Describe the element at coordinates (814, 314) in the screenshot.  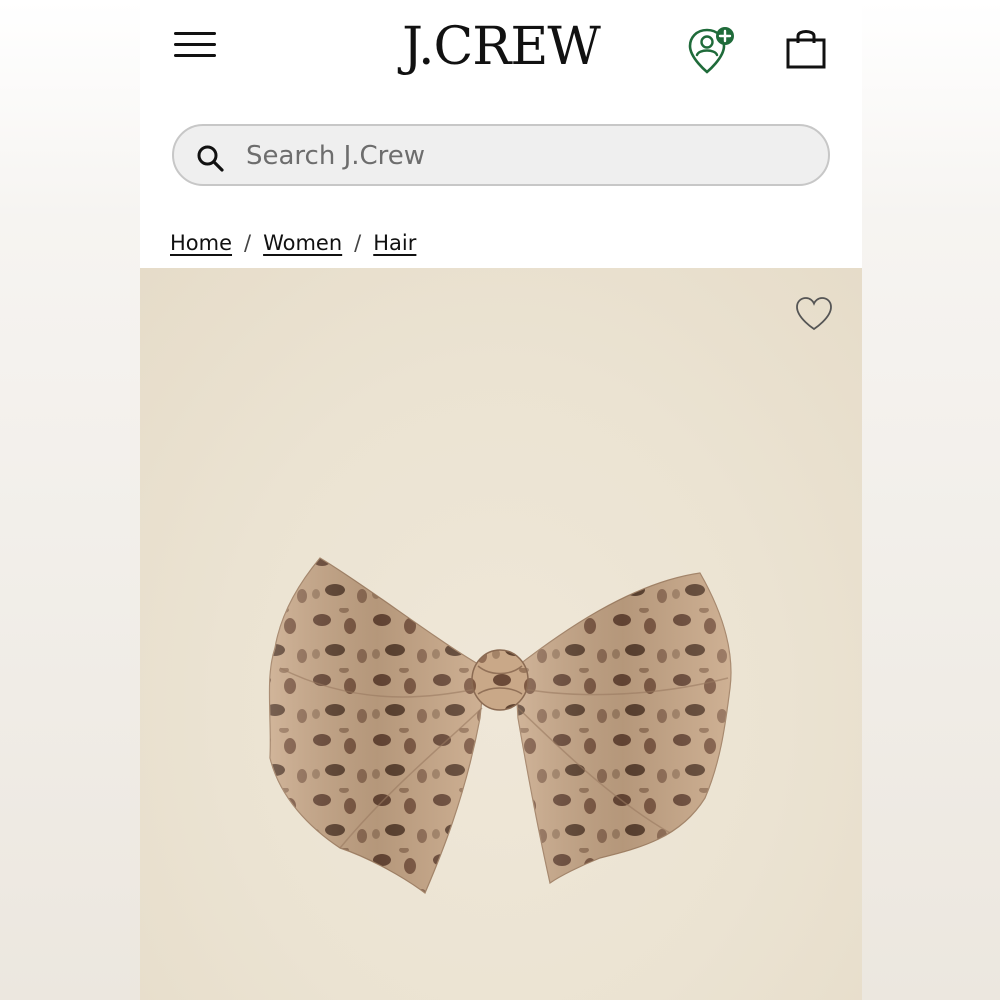
I see `heart-icon` at that location.